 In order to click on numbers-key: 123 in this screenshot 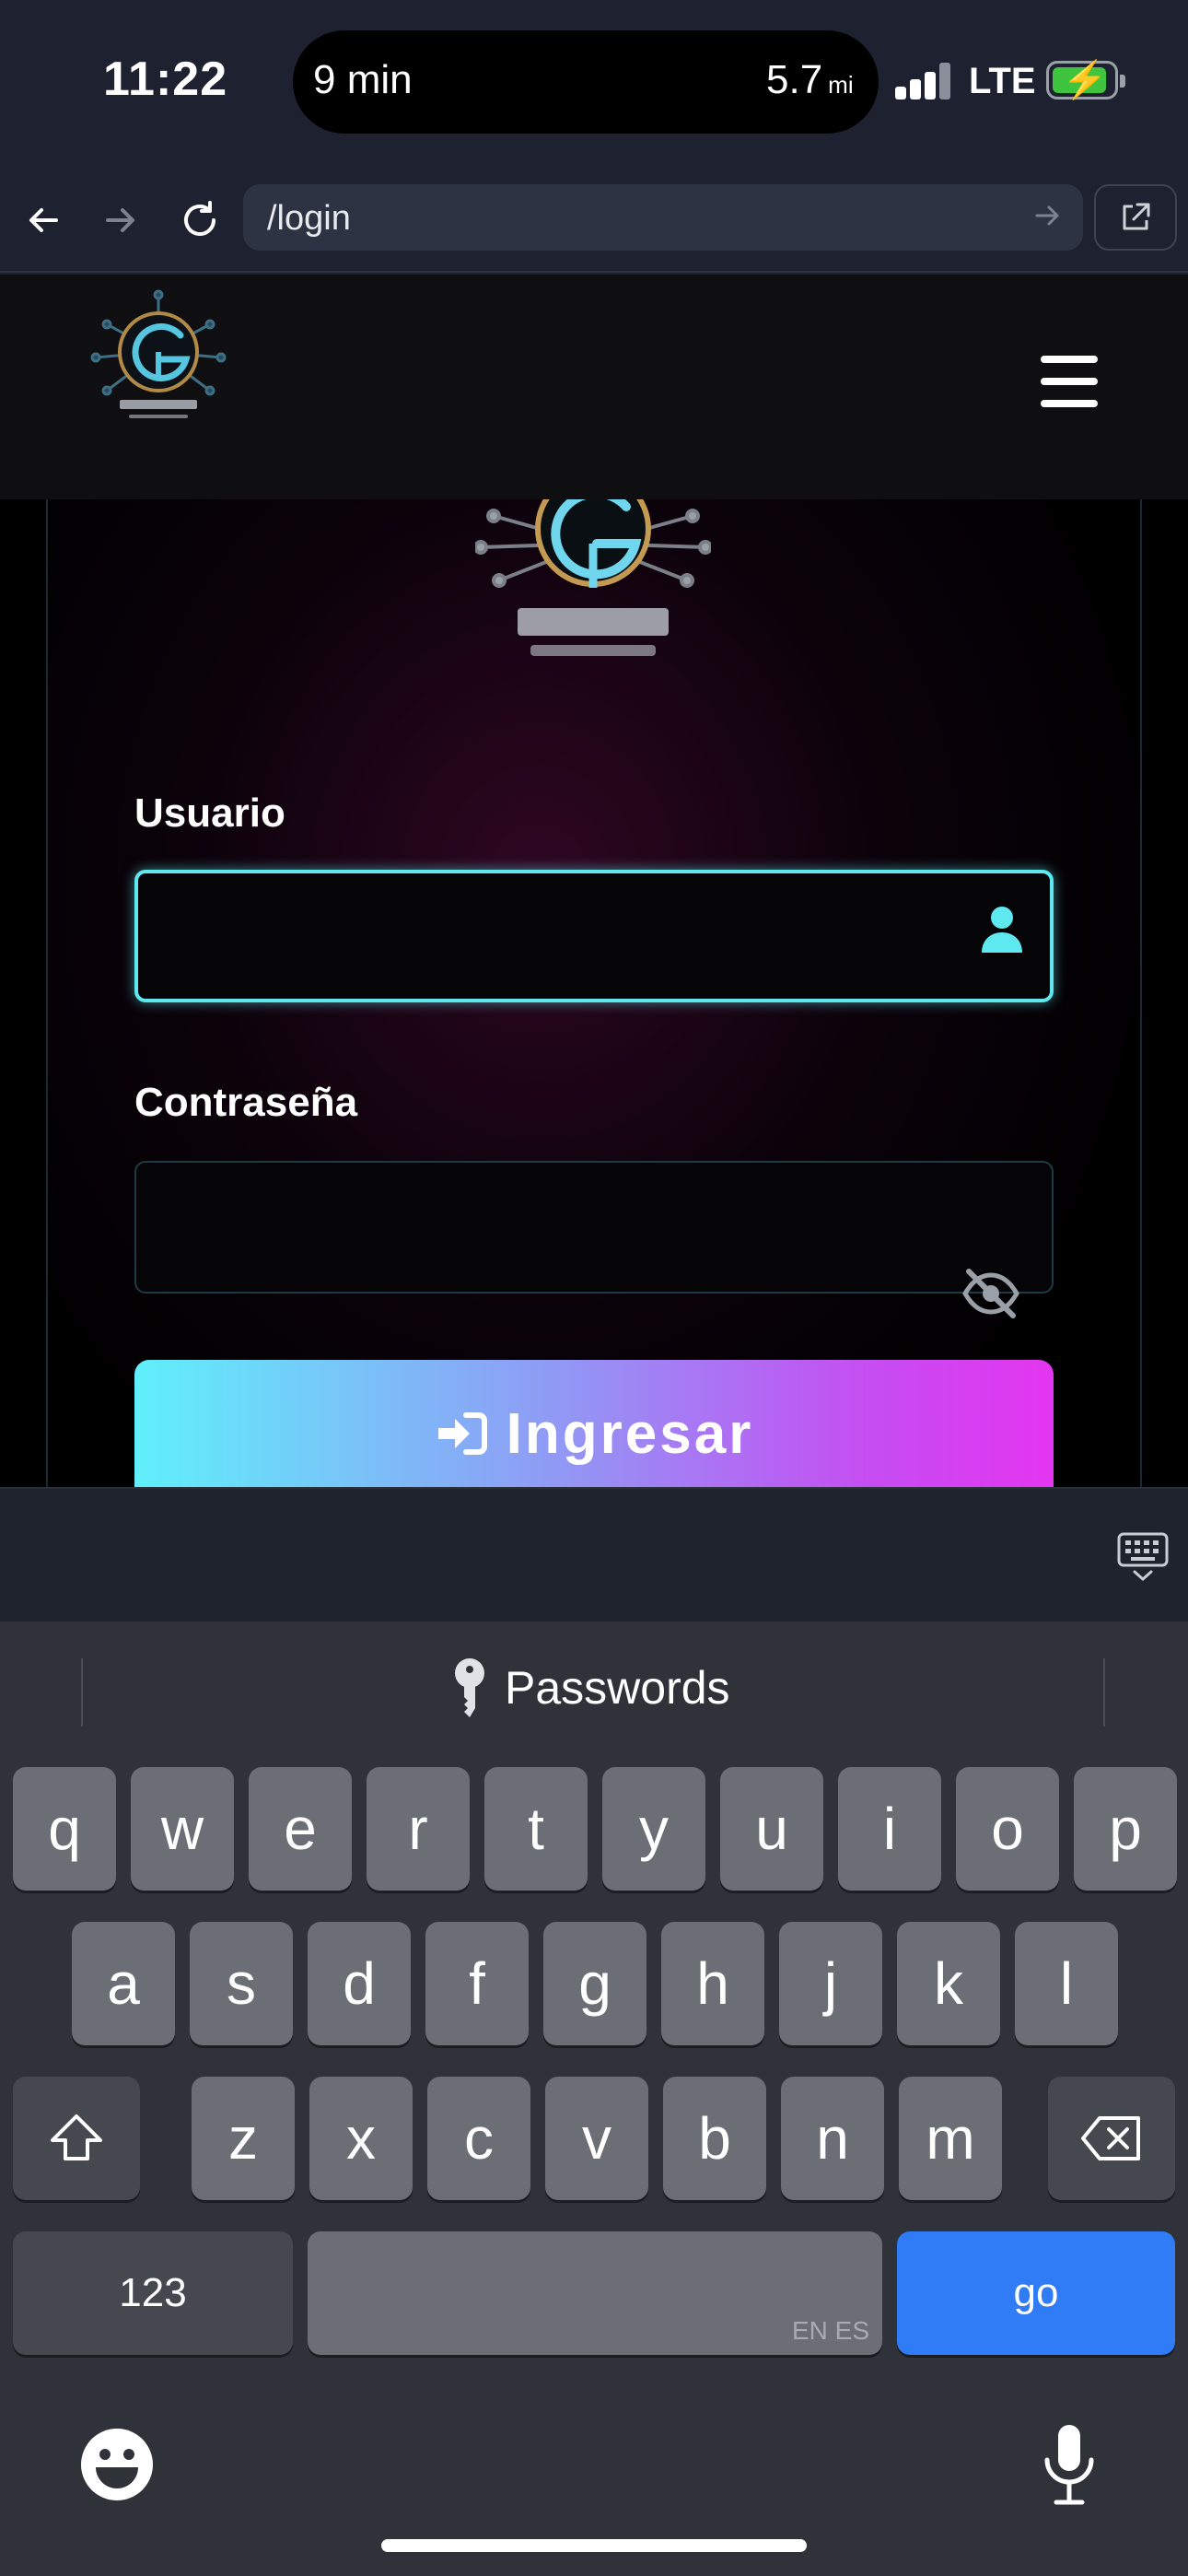, I will do `click(153, 2293)`.